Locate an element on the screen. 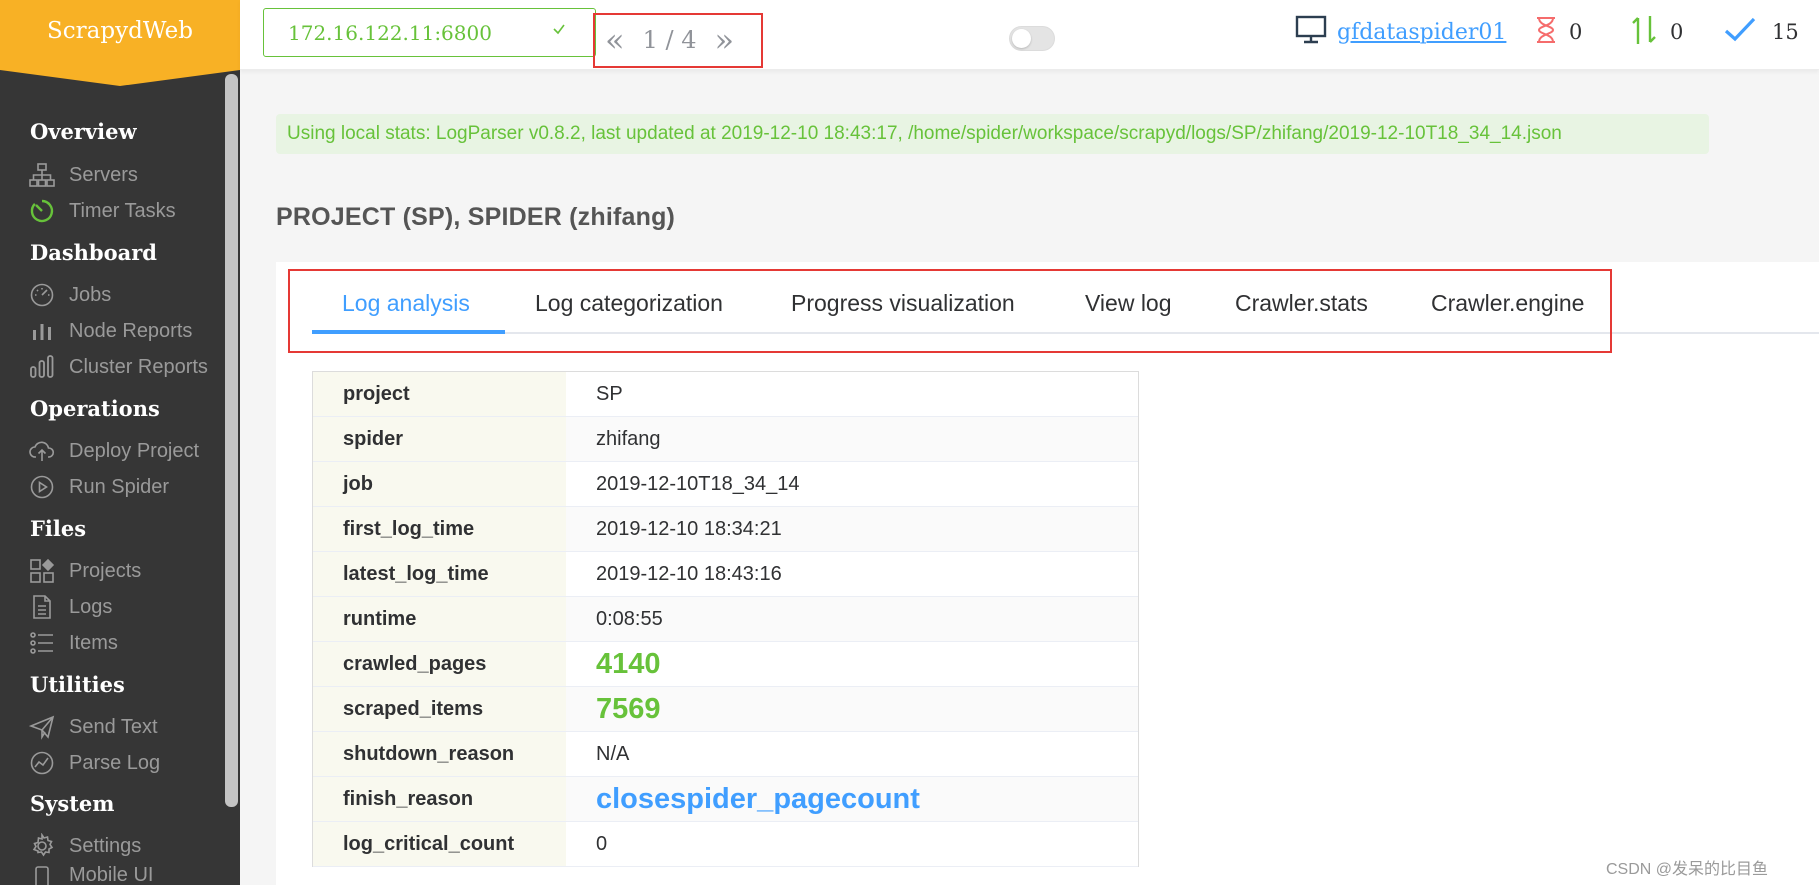 This screenshot has height=885, width=1819. table-row: scraped_items 7569 is located at coordinates (725, 709).